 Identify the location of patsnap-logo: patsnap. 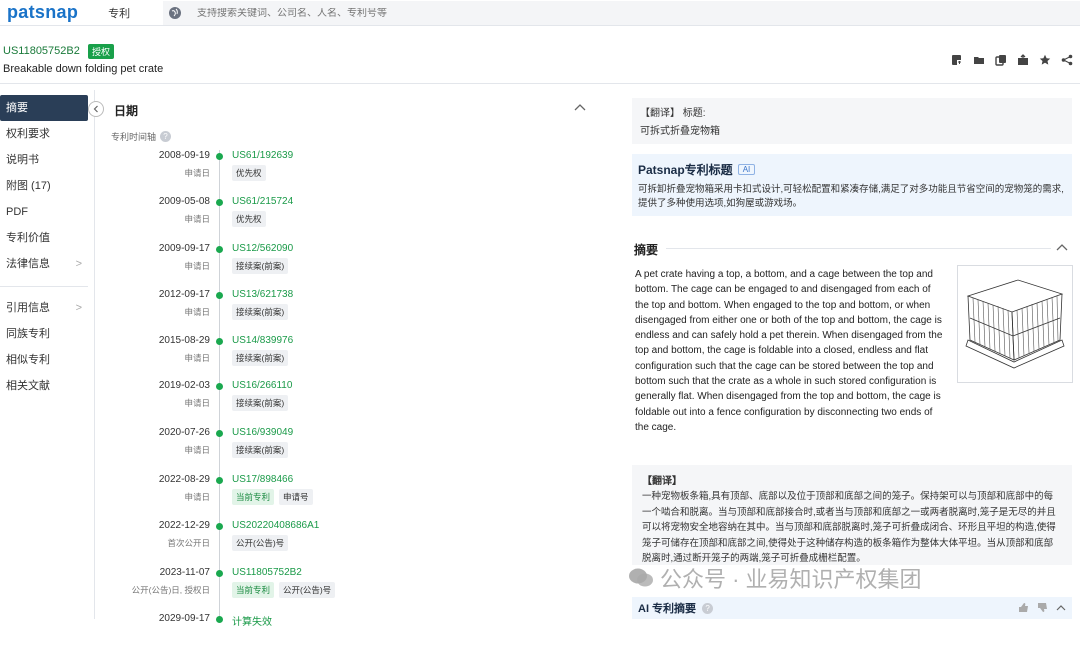
(42, 12).